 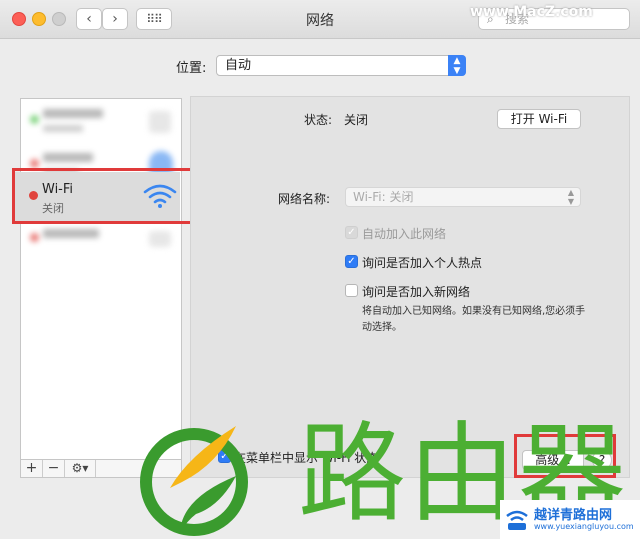 I want to click on location-label: 位置:, so click(x=191, y=68).